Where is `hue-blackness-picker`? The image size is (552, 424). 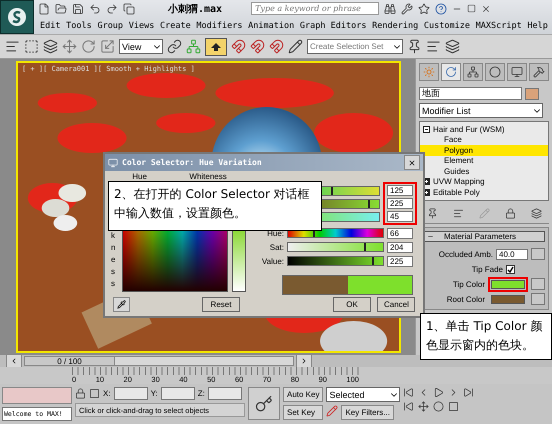
hue-blackness-picker is located at coordinates (175, 261).